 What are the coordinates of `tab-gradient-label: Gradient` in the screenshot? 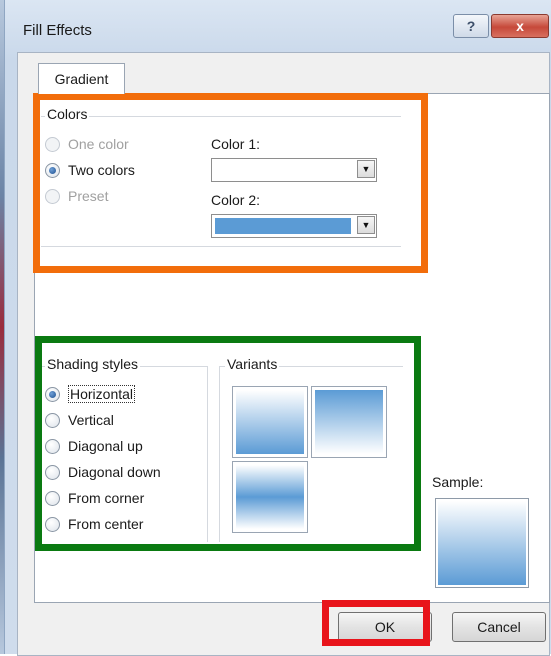 It's located at (81, 79).